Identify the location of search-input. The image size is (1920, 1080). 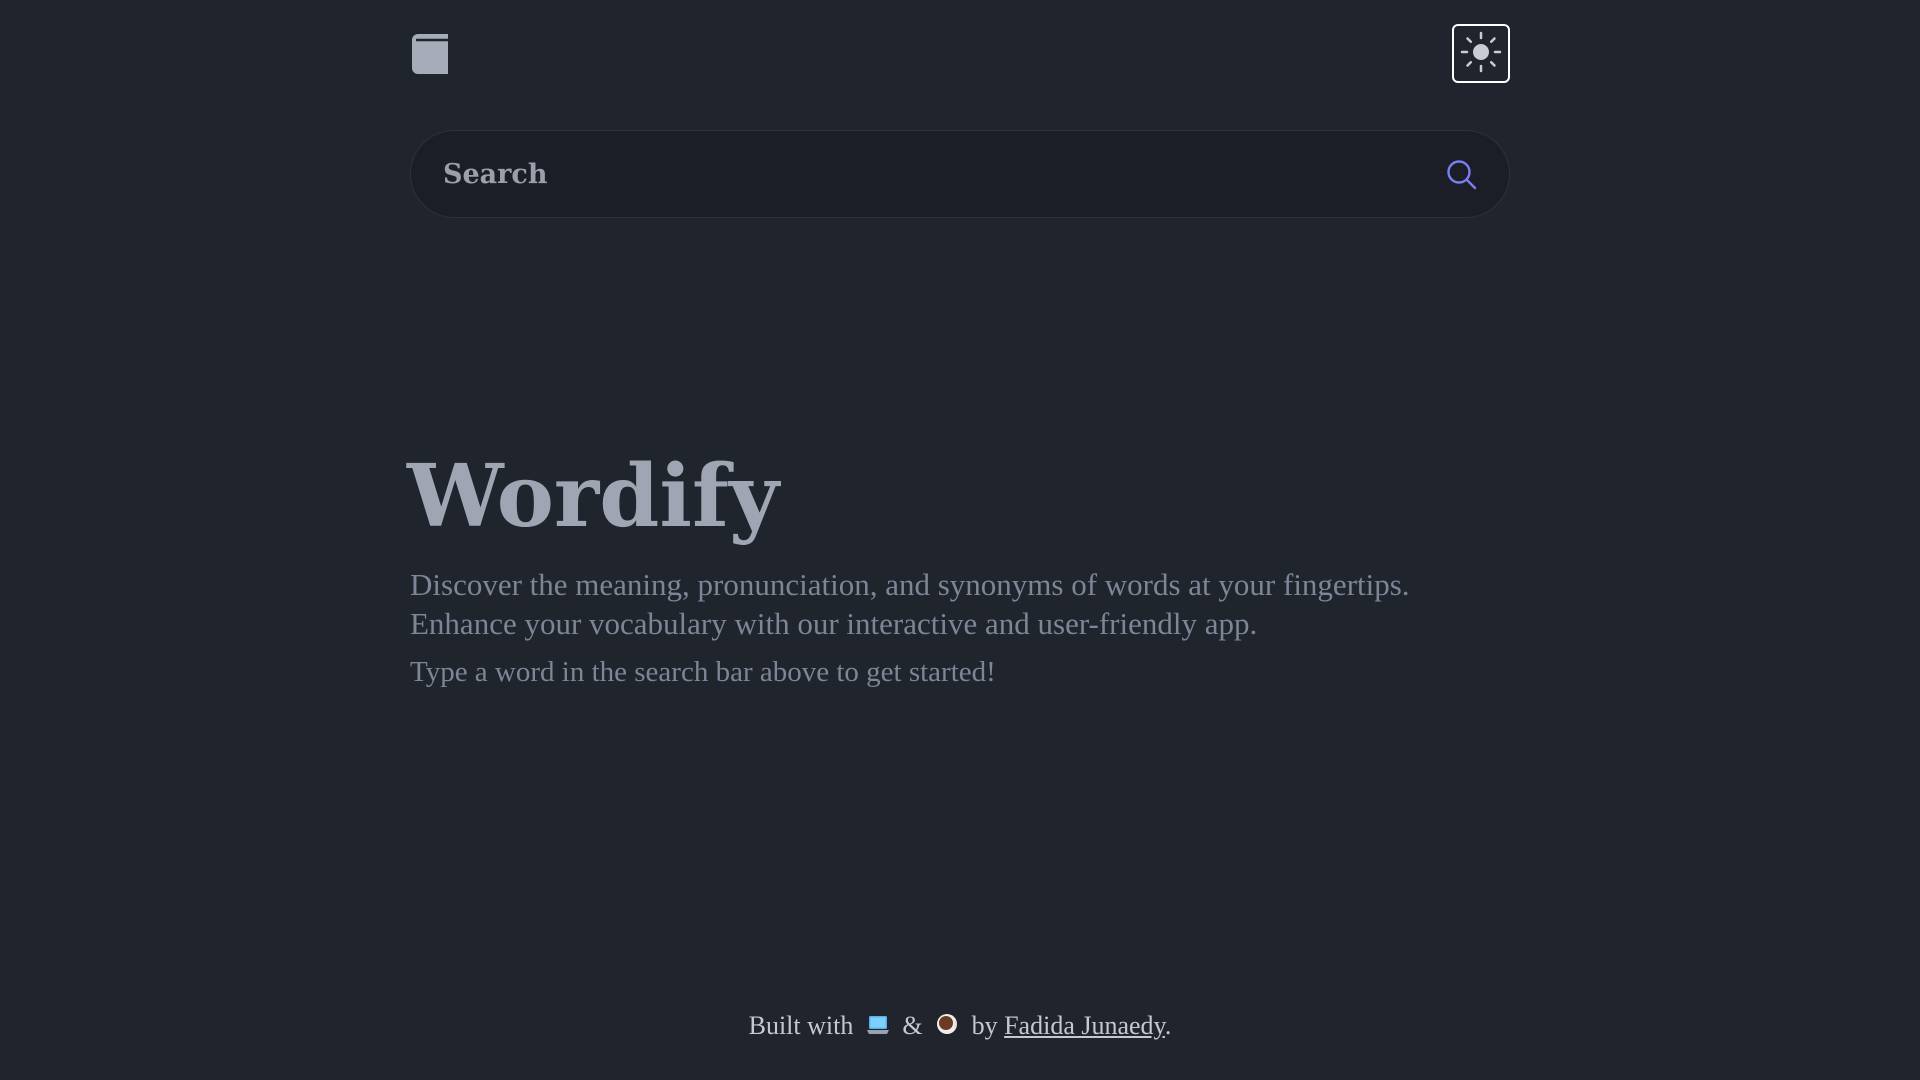
(923, 174).